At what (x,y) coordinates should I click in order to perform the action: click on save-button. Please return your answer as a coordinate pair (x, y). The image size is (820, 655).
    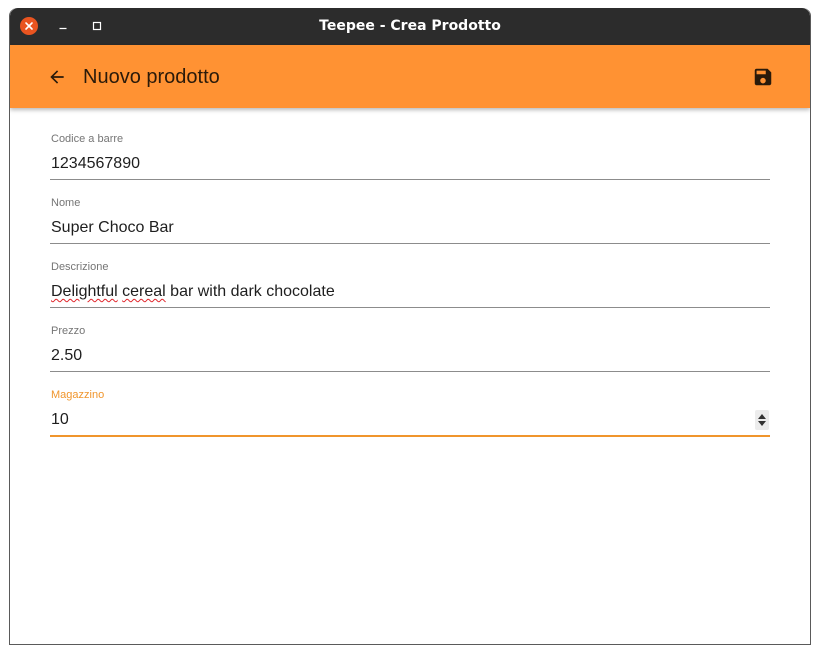
    Looking at the image, I should click on (763, 77).